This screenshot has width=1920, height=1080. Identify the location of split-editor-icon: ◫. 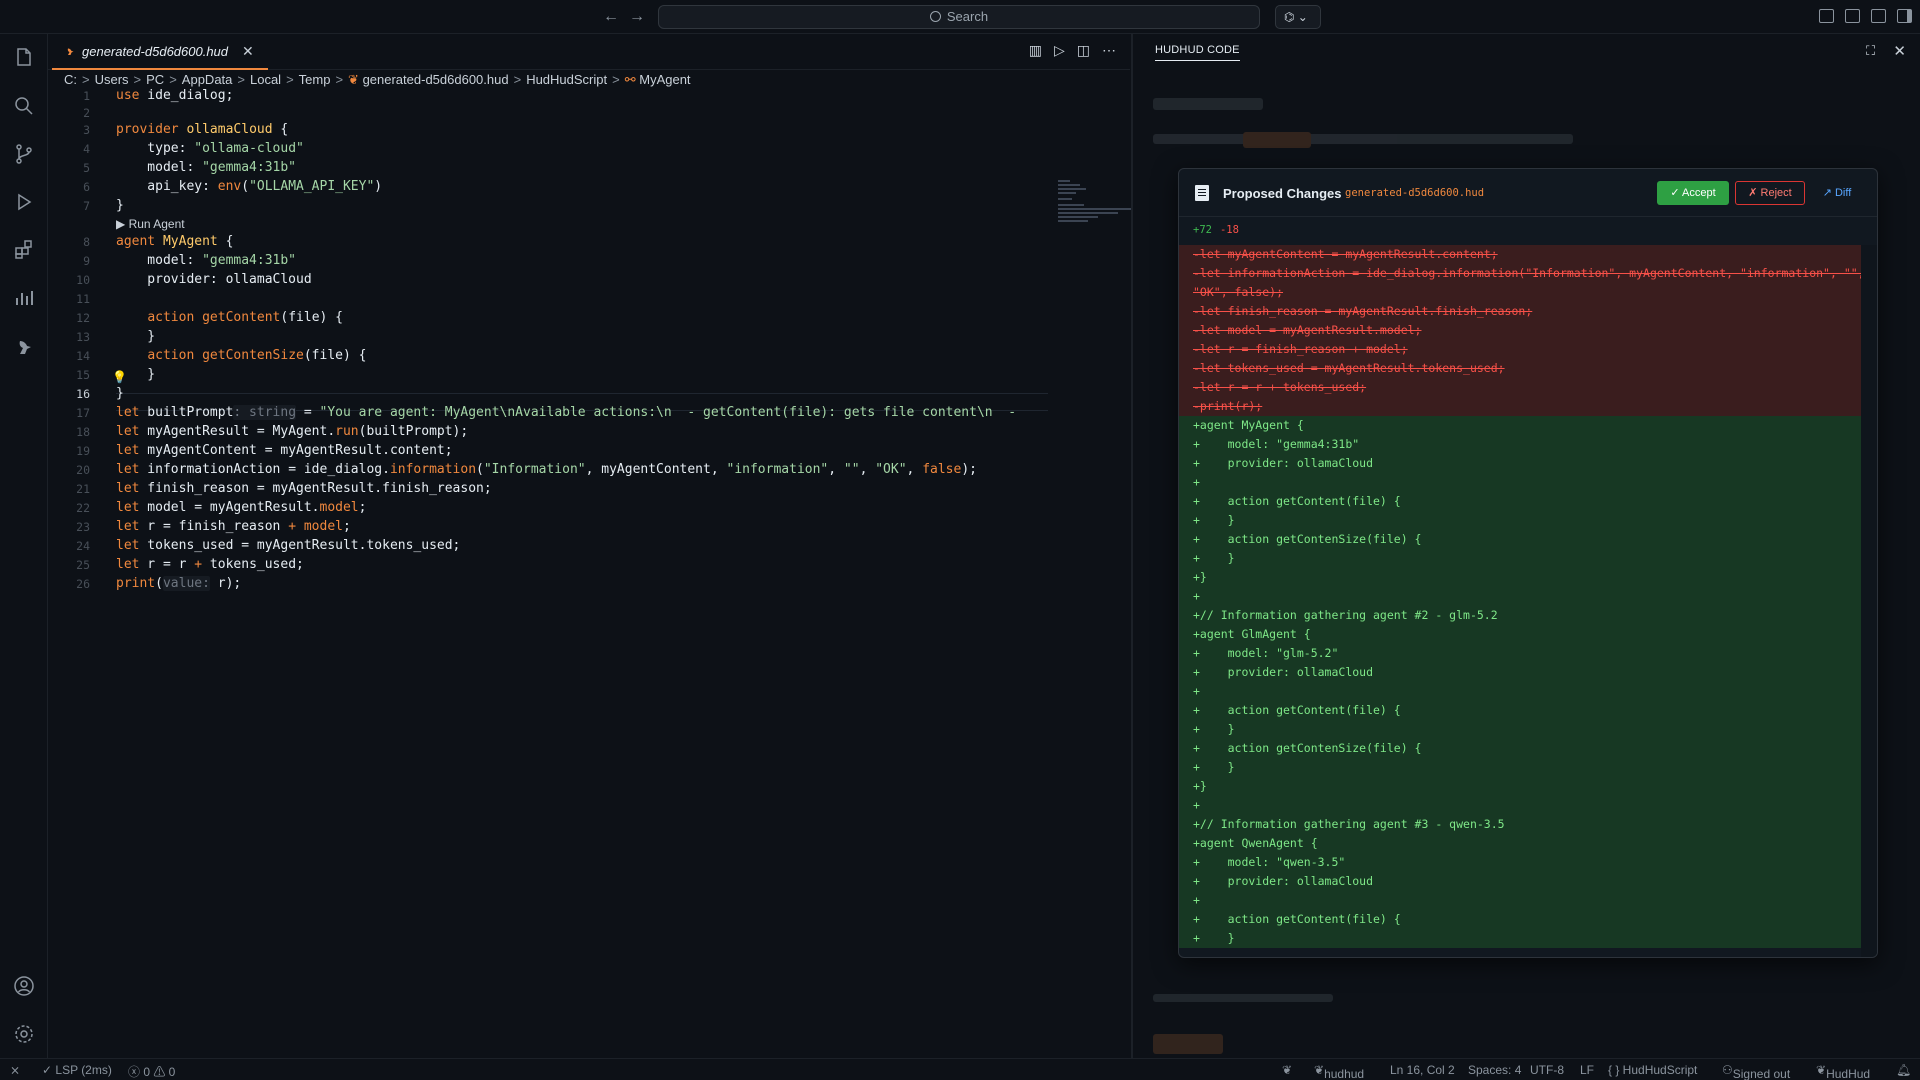
(1083, 50).